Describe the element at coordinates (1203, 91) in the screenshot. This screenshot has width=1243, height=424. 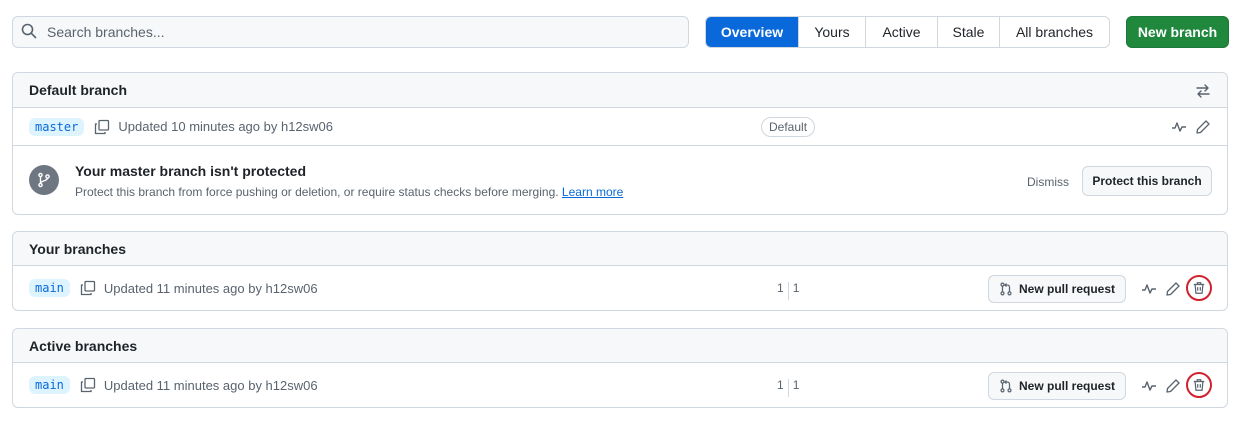
I see `switch-default-branch-icon` at that location.